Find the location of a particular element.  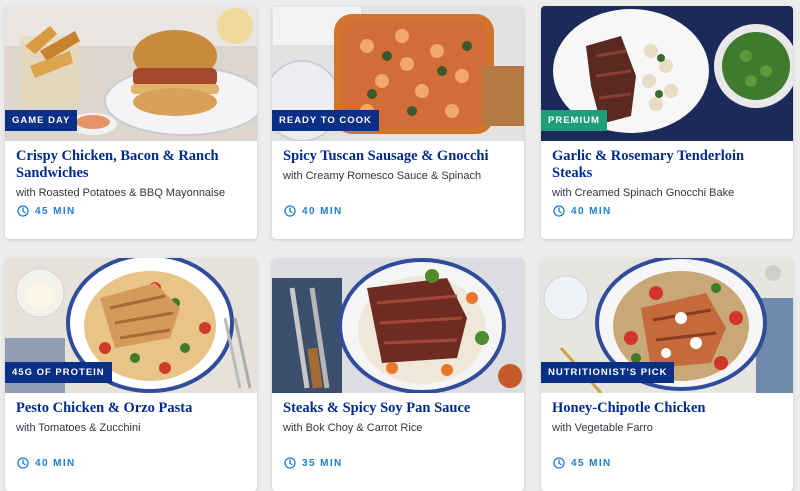

cook-time-text: 35 MIN is located at coordinates (322, 463).